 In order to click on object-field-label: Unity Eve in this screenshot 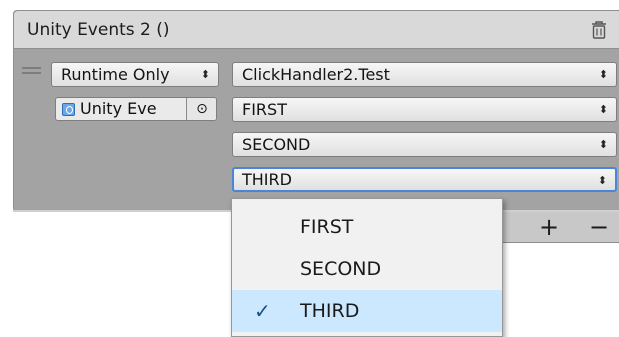, I will do `click(118, 108)`.